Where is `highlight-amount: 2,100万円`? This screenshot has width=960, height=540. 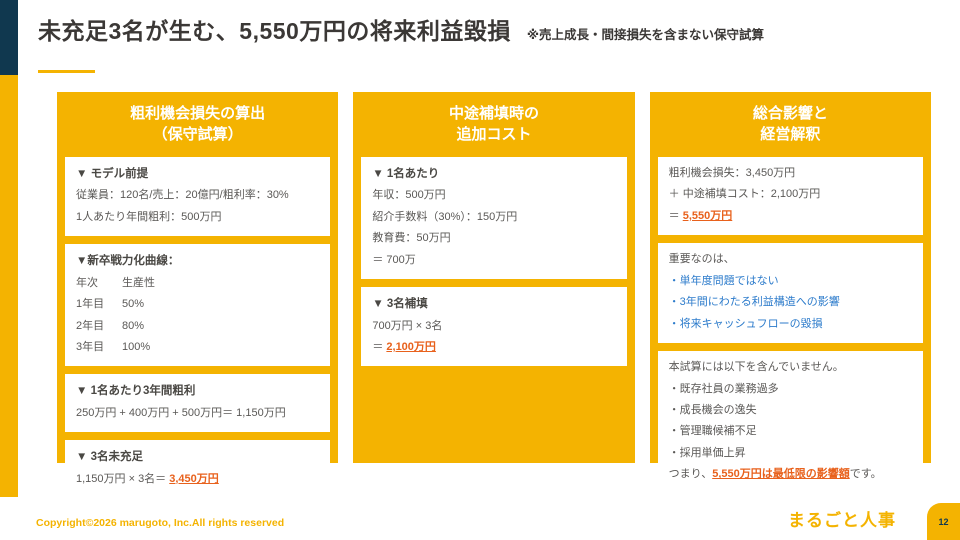
highlight-amount: 2,100万円 is located at coordinates (411, 347).